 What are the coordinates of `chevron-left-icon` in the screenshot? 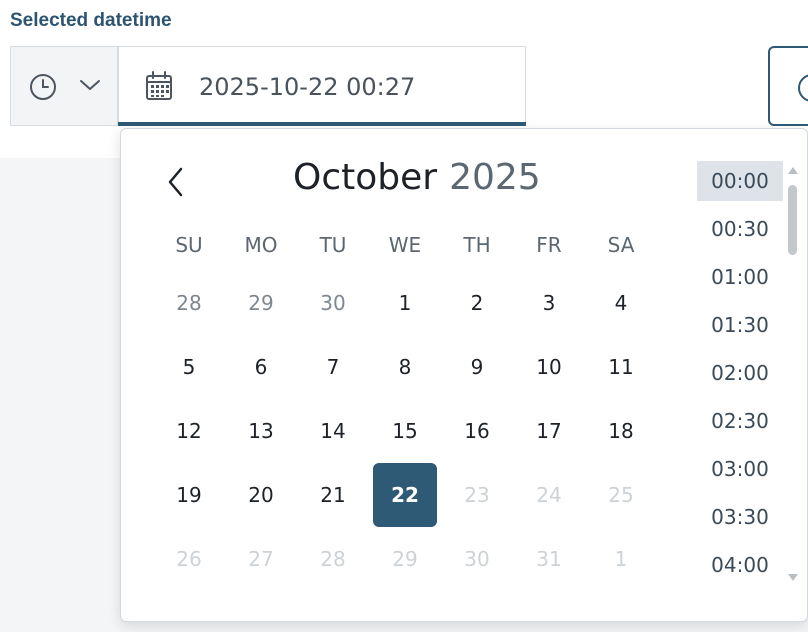 It's located at (175, 182).